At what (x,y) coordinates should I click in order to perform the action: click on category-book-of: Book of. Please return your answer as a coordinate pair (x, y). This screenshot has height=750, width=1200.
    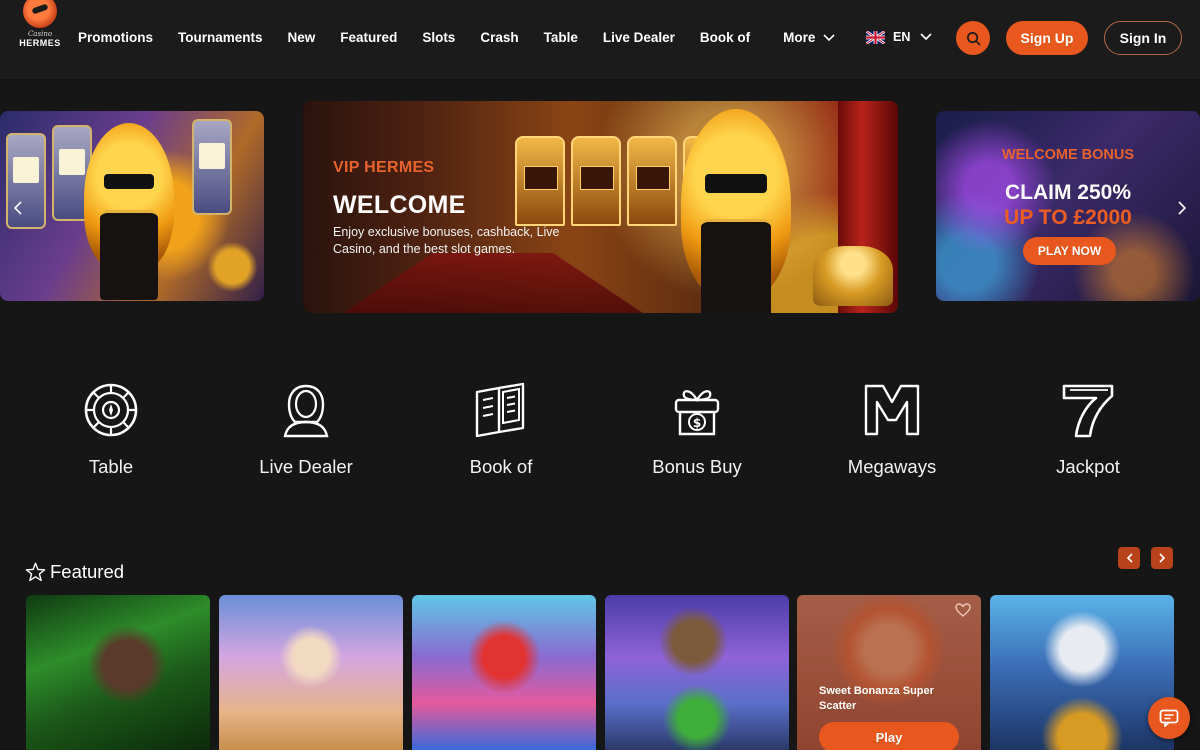
    Looking at the image, I should click on (501, 432).